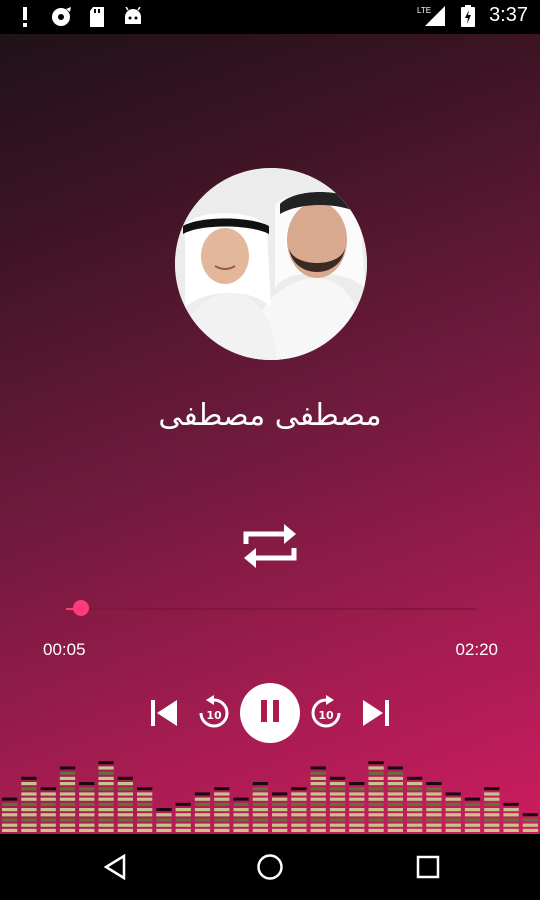  What do you see at coordinates (270, 867) in the screenshot?
I see `home-icon` at bounding box center [270, 867].